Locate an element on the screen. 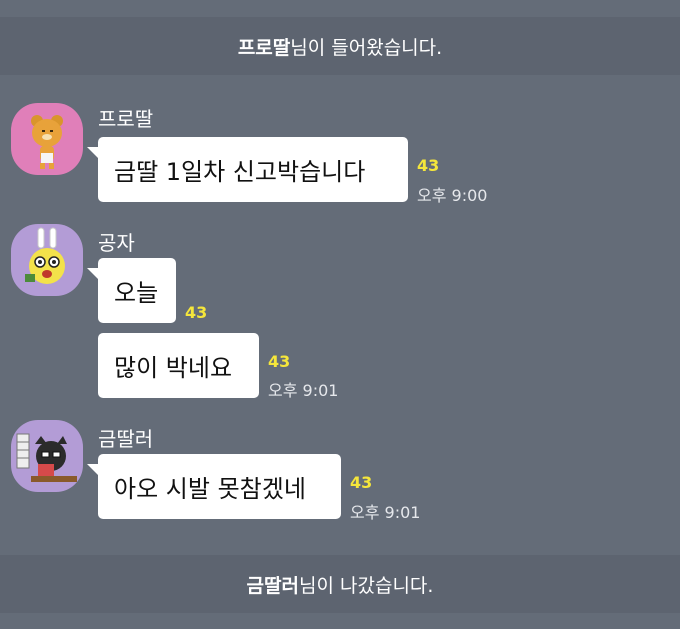  message-text: 아오 시발 못참겠네 is located at coordinates (210, 489).